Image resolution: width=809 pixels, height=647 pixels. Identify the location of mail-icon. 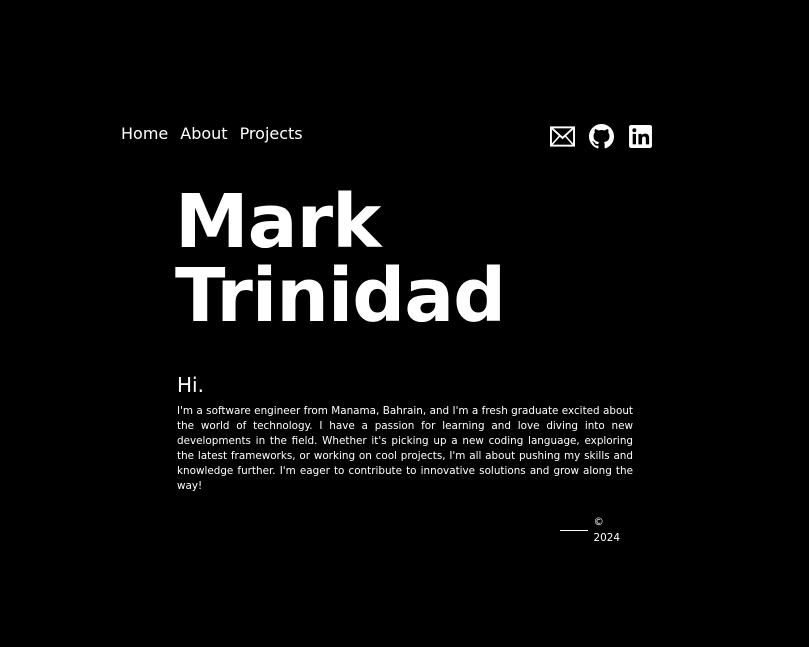
(562, 136).